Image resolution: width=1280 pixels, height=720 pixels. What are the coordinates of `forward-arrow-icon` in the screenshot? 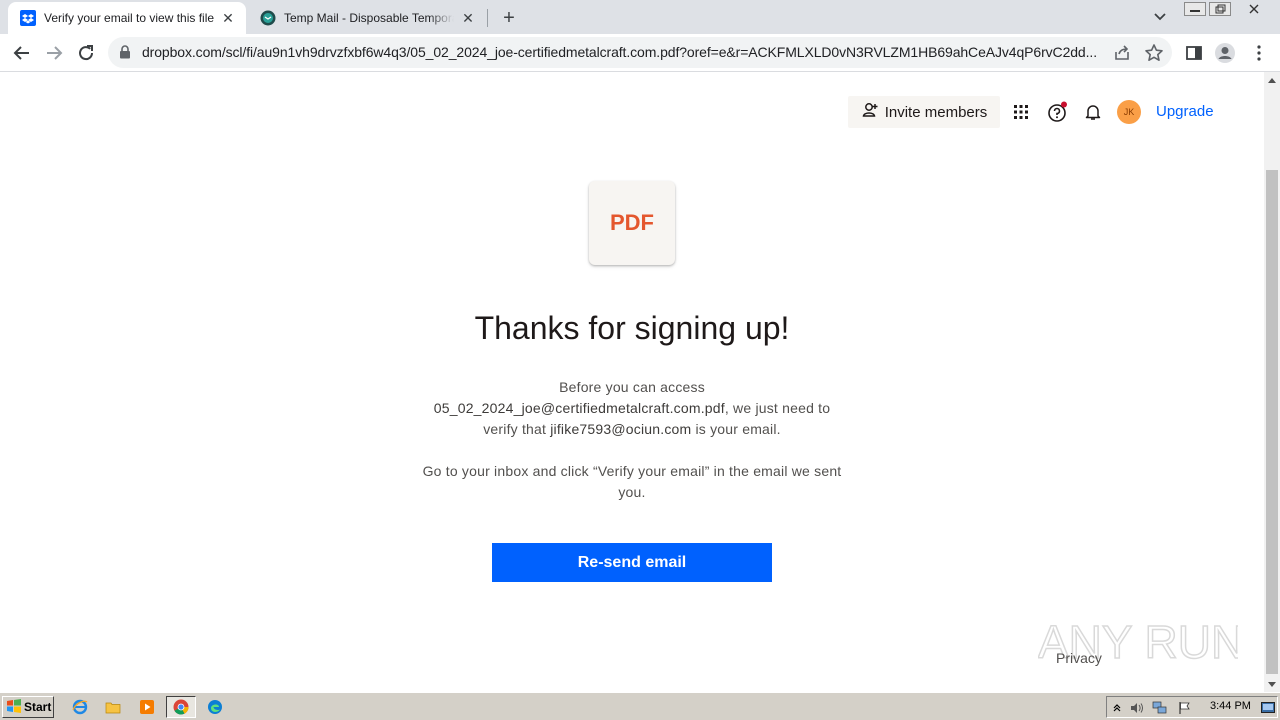 It's located at (54, 53).